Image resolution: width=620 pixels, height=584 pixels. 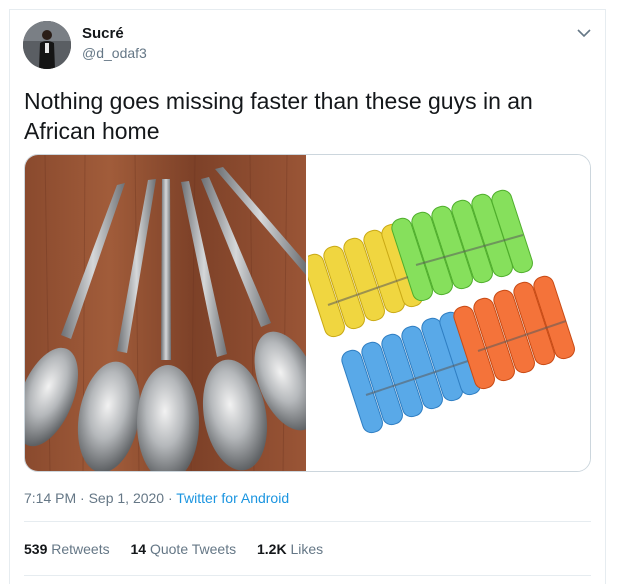 What do you see at coordinates (307, 575) in the screenshot?
I see `divider-bottom` at bounding box center [307, 575].